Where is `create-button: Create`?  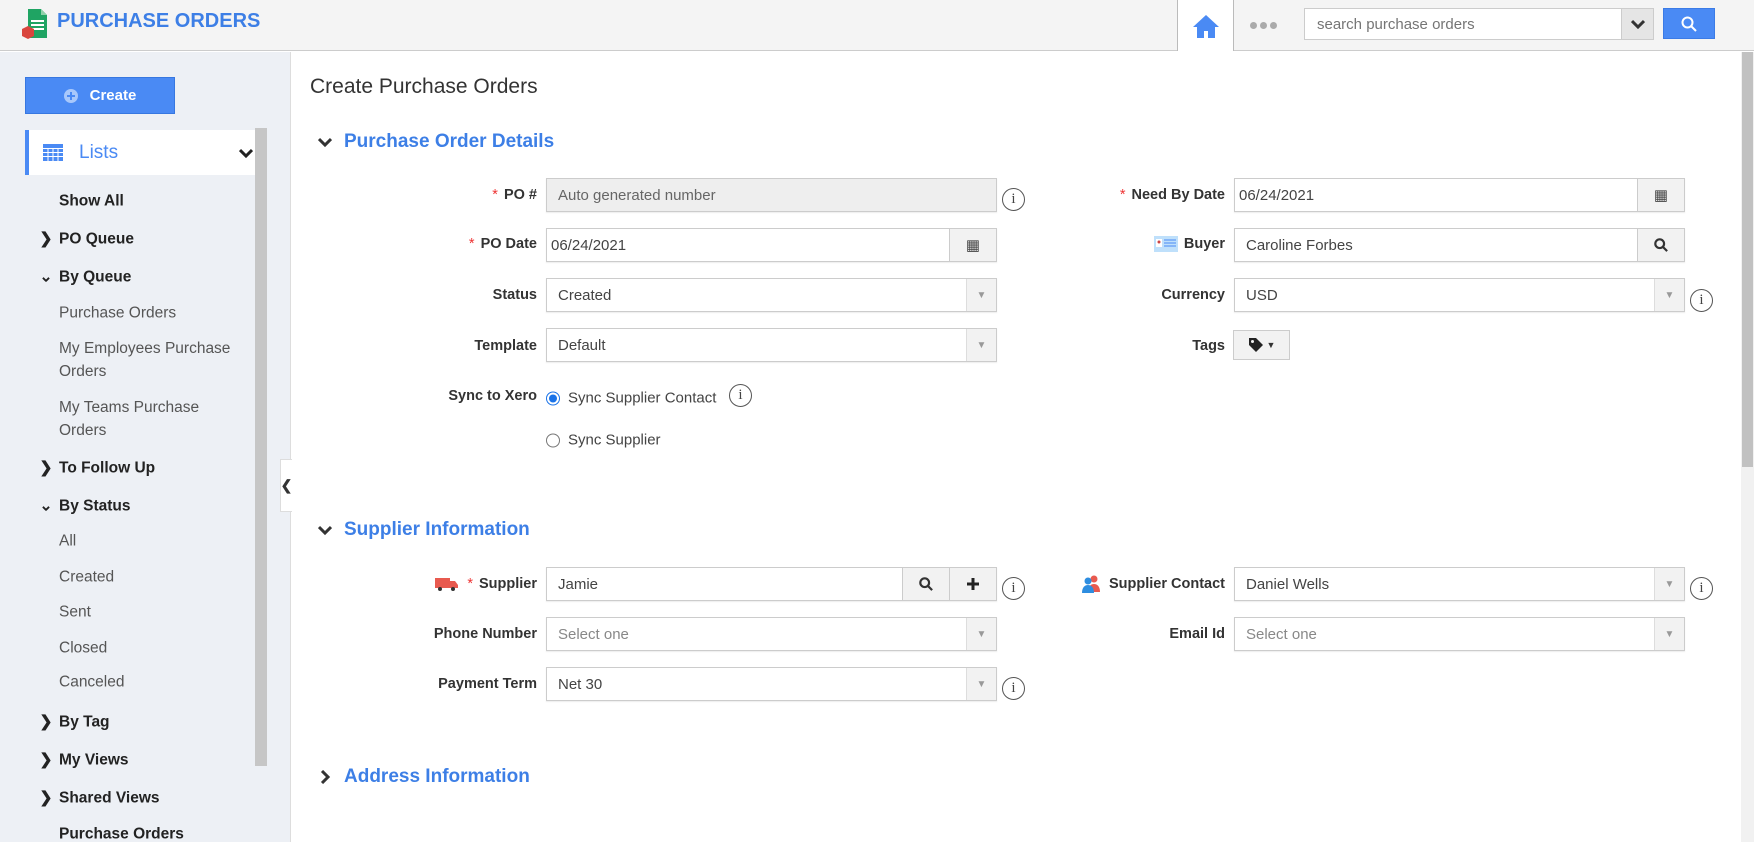
create-button: Create is located at coordinates (100, 95).